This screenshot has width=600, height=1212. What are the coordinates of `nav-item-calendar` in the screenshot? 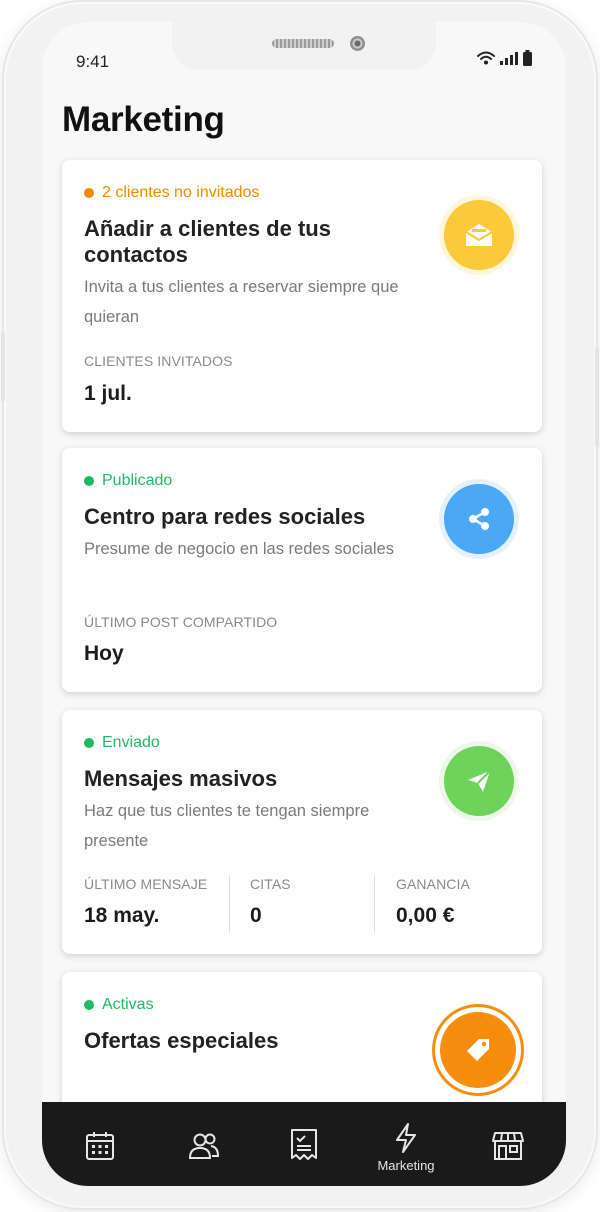 It's located at (100, 1144).